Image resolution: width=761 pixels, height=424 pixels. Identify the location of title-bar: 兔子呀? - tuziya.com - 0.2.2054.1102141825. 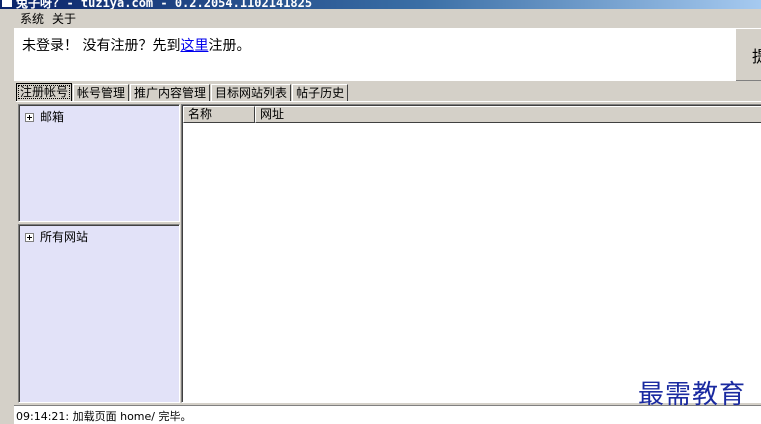
(380, 4).